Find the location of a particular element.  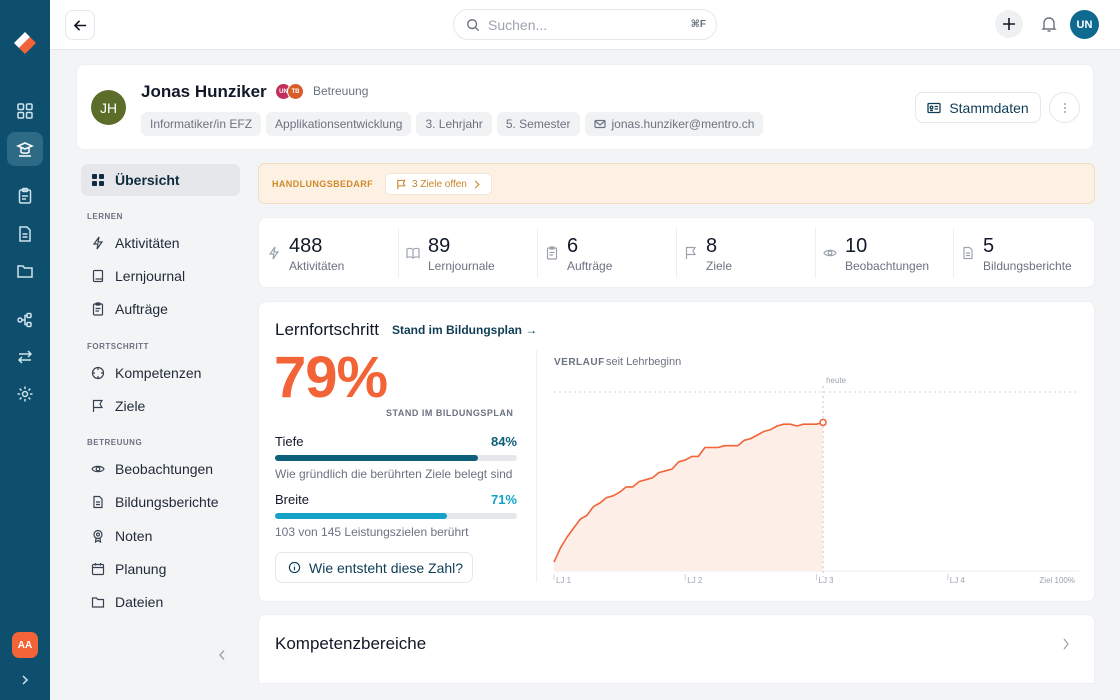

chart-today-label: heute is located at coordinates (836, 380).